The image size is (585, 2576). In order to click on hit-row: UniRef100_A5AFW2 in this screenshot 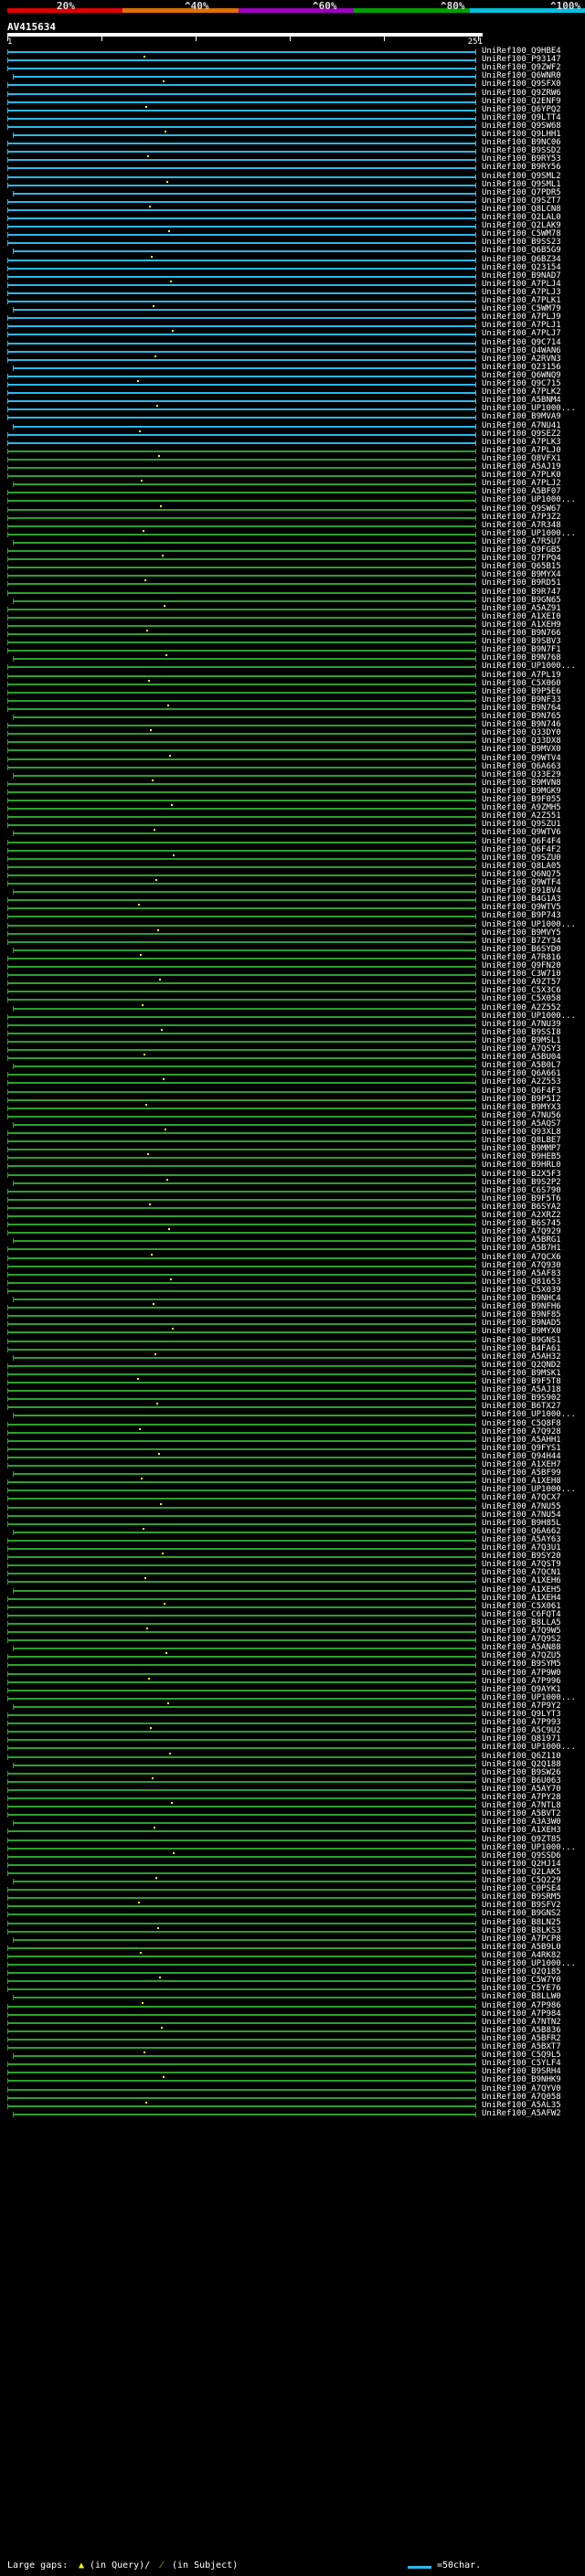, I will do `click(293, 2113)`.